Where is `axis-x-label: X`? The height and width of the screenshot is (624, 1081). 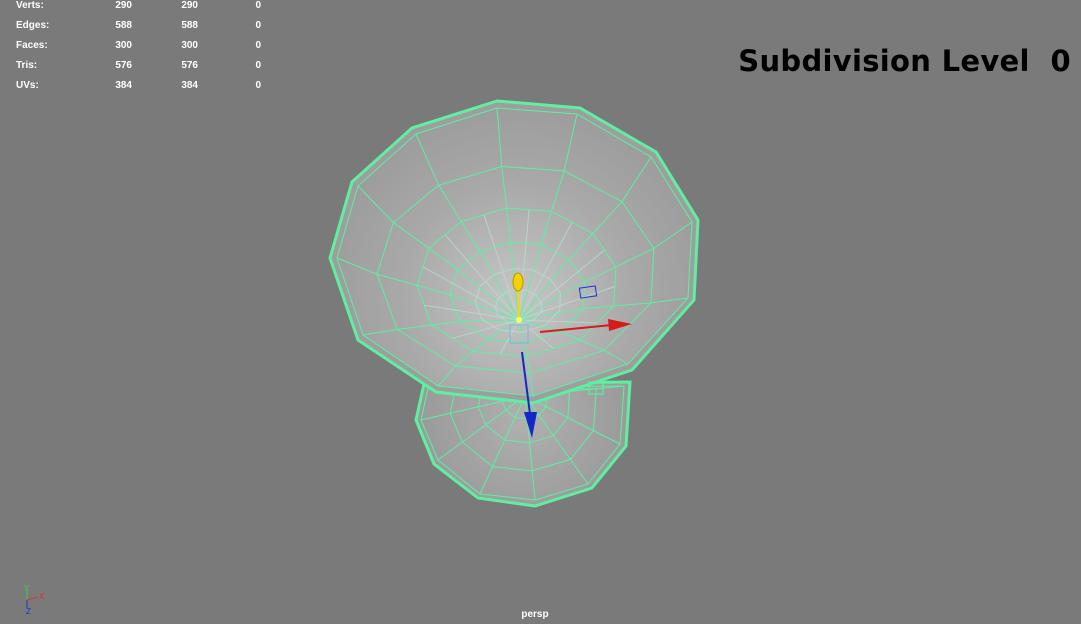 axis-x-label: X is located at coordinates (42, 596).